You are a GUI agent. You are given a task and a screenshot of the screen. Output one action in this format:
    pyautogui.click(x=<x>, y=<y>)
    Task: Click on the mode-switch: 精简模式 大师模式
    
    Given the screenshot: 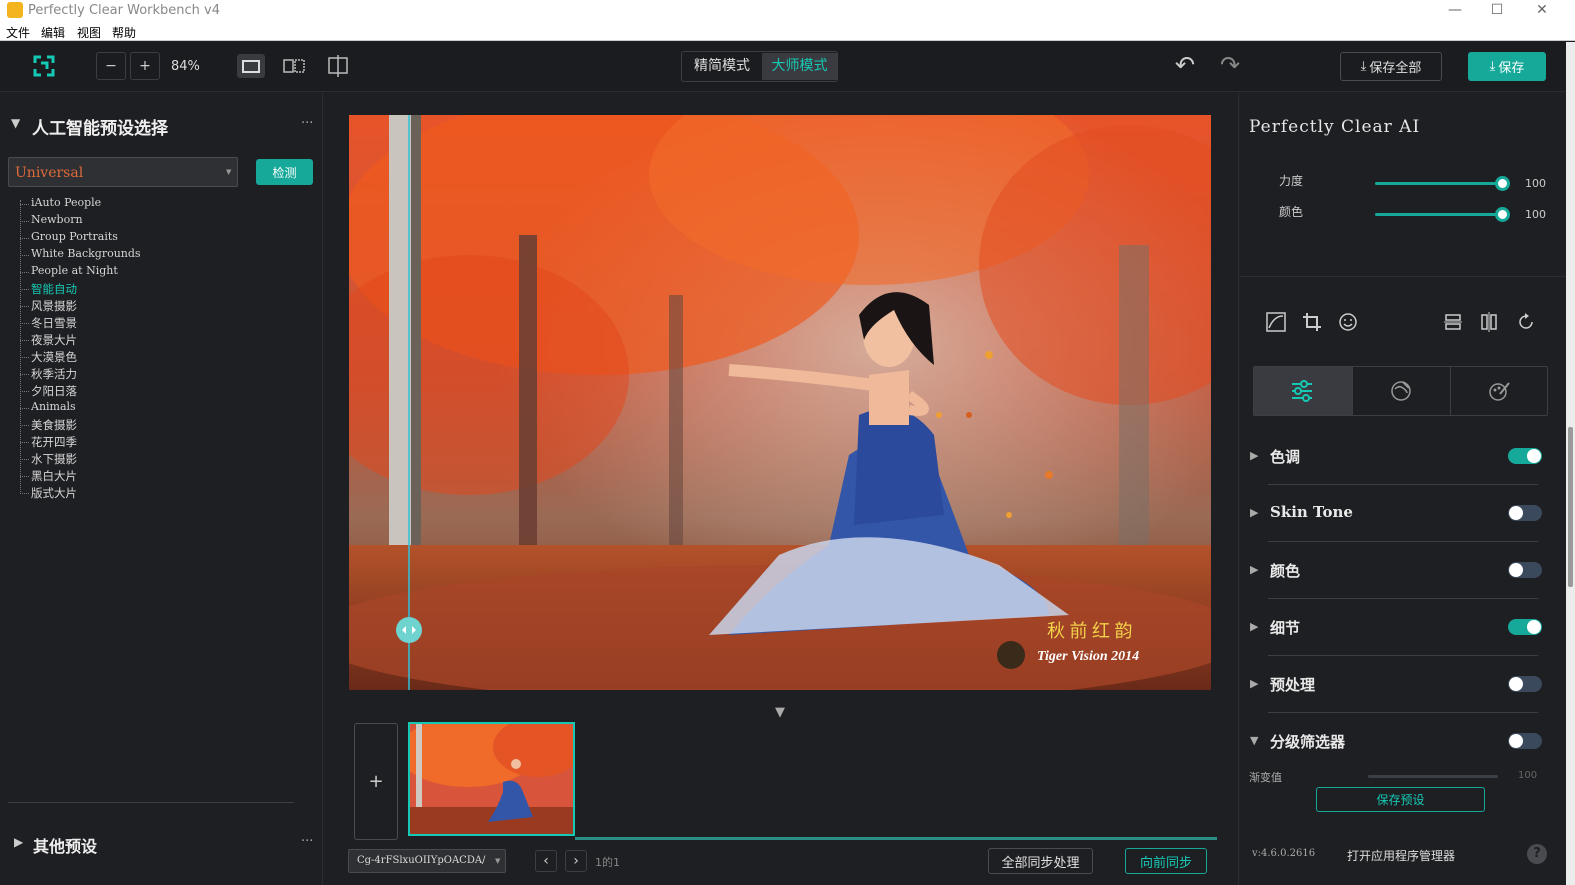 What is the action you would take?
    pyautogui.click(x=759, y=66)
    